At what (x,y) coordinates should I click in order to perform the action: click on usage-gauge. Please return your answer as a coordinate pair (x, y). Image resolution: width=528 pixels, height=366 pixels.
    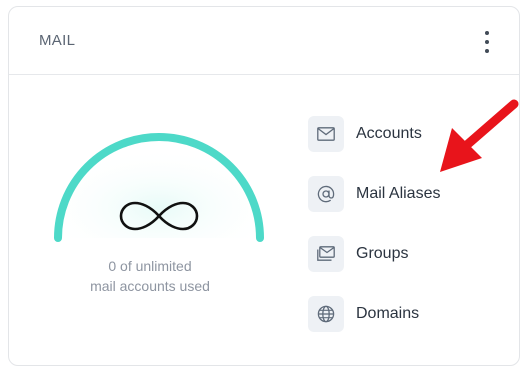
    Looking at the image, I should click on (154, 187).